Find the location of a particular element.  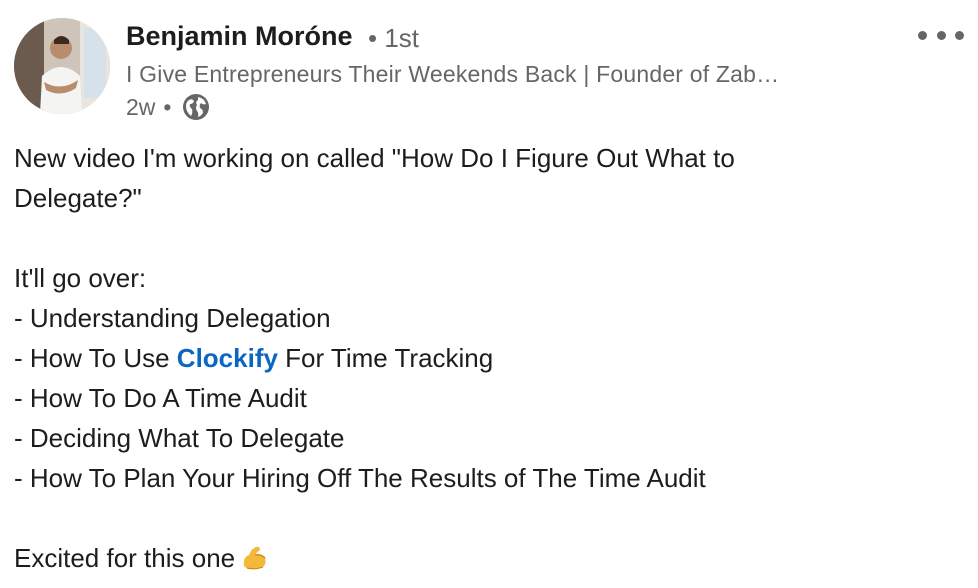

post-meta: 2w • is located at coordinates (168, 107).